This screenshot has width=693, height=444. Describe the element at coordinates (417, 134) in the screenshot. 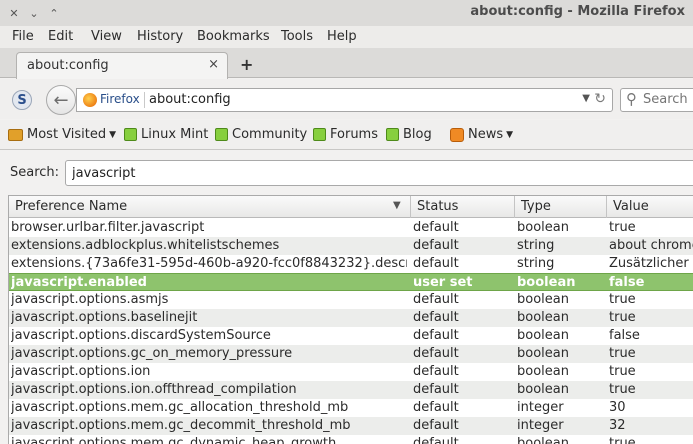

I see `bookmark-label: Blog` at that location.